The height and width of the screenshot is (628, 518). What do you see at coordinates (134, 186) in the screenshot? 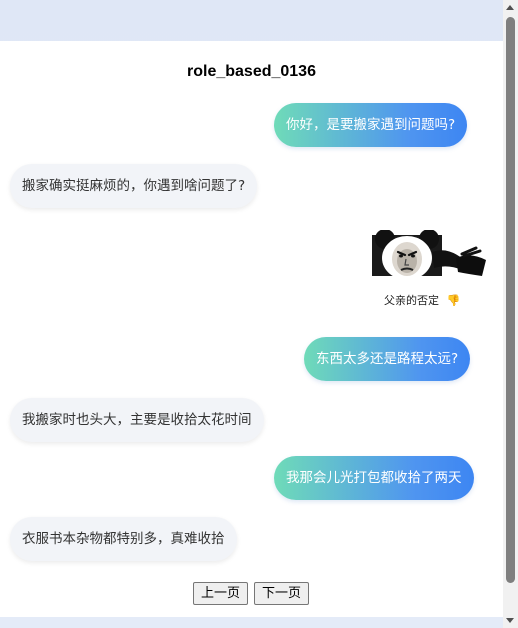
I see `bot-message: 搬家确实挺麻烦的，你遇到啥问题了?` at bounding box center [134, 186].